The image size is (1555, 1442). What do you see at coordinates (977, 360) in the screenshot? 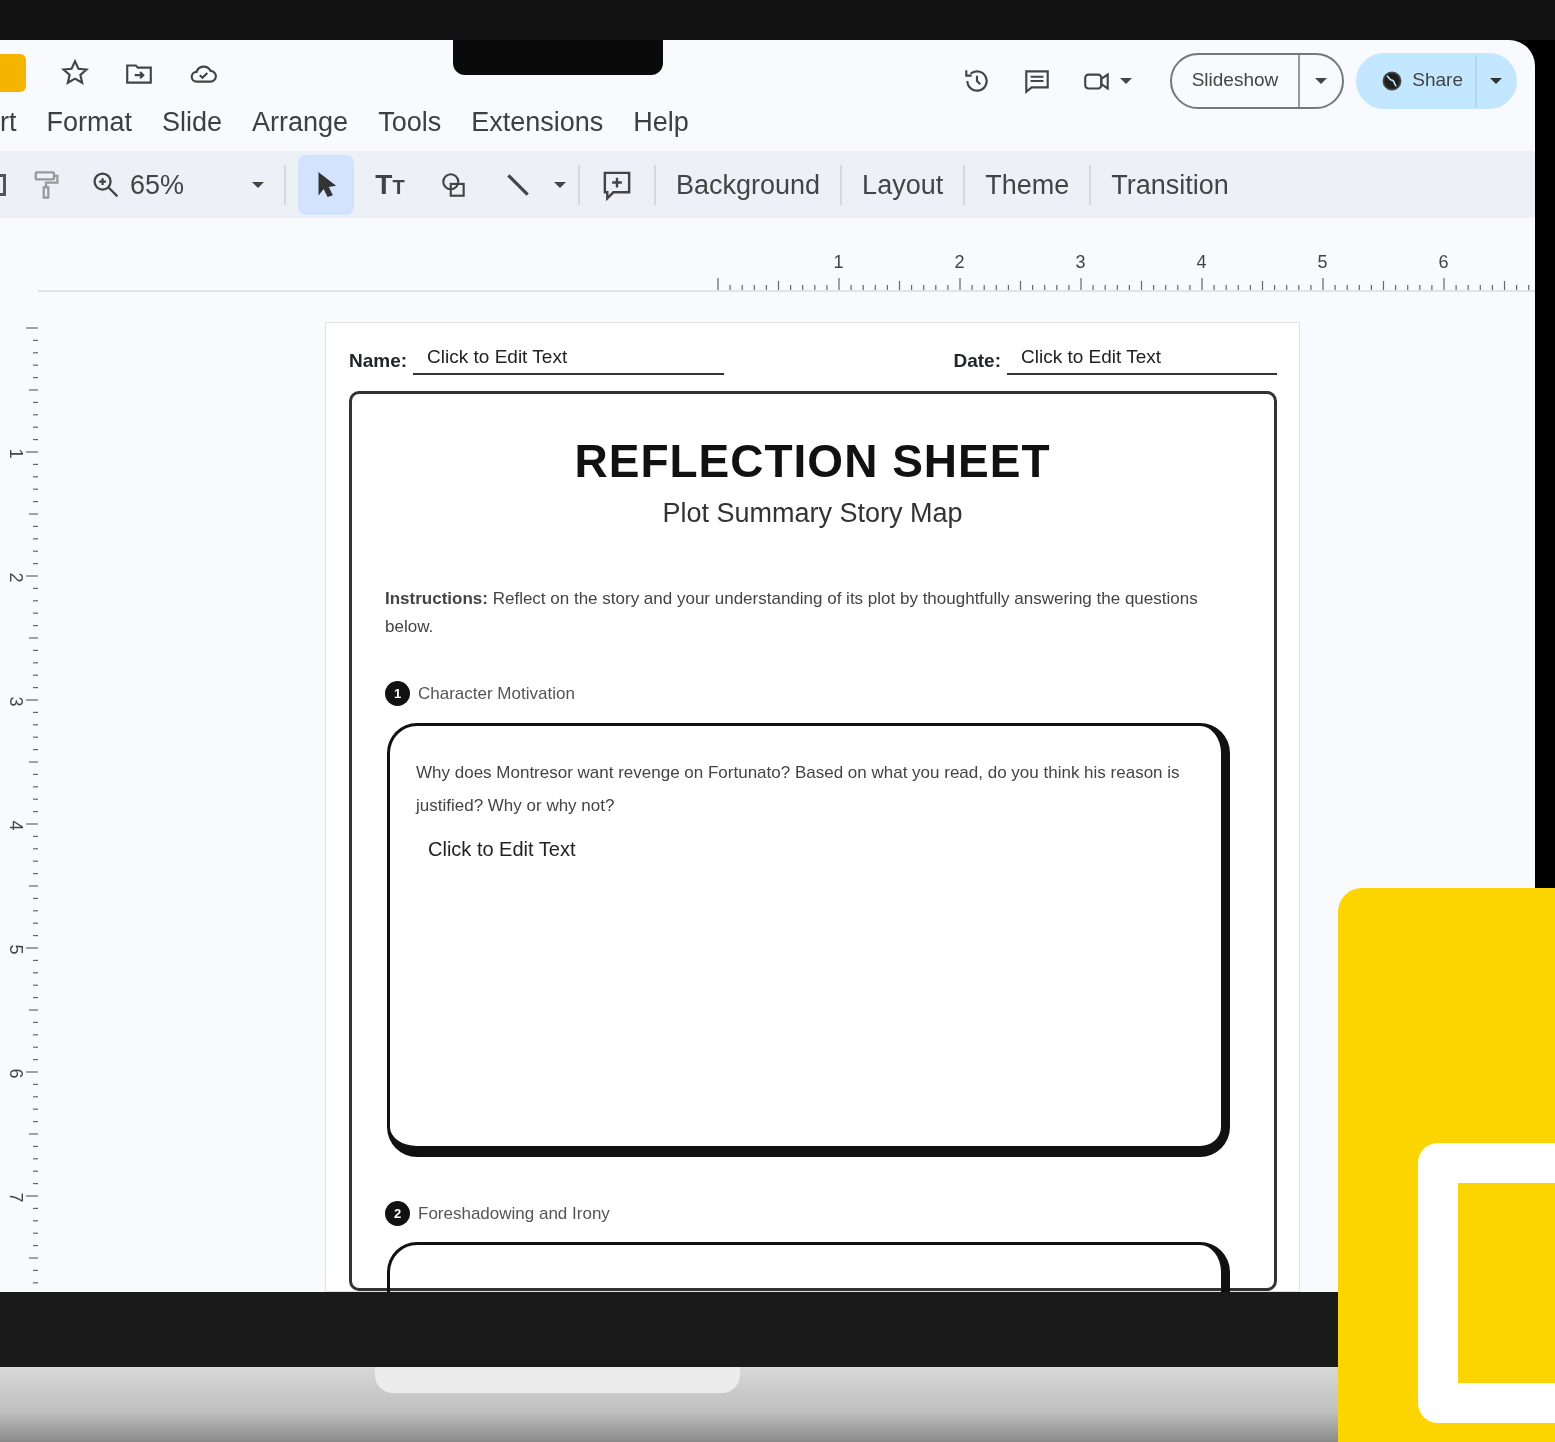
I see `field-label: Date:` at bounding box center [977, 360].